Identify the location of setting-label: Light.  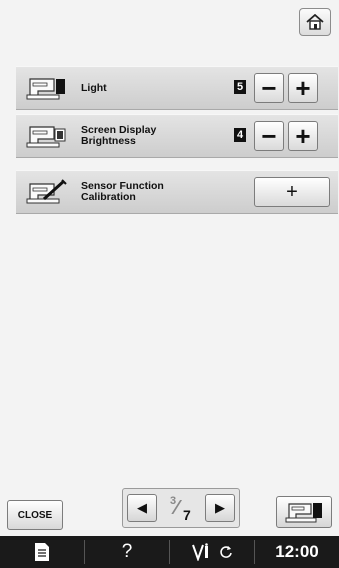
(94, 87).